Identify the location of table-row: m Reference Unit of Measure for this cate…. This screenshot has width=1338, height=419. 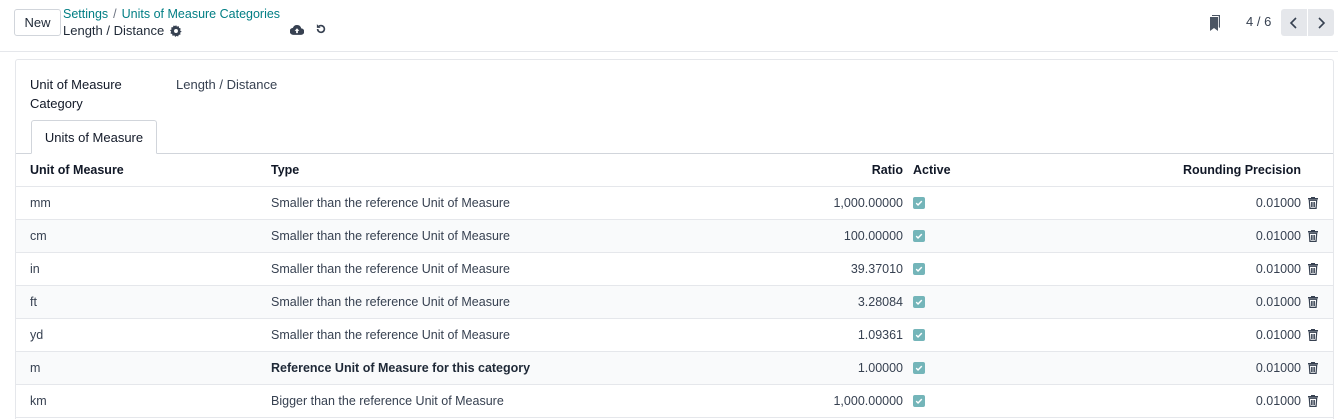
(674, 368).